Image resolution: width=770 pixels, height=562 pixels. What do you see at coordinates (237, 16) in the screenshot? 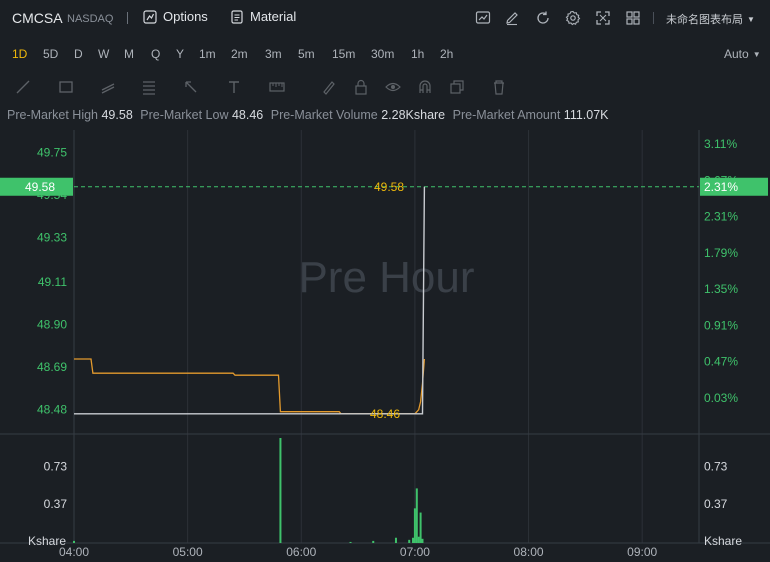
I see `document-icon` at bounding box center [237, 16].